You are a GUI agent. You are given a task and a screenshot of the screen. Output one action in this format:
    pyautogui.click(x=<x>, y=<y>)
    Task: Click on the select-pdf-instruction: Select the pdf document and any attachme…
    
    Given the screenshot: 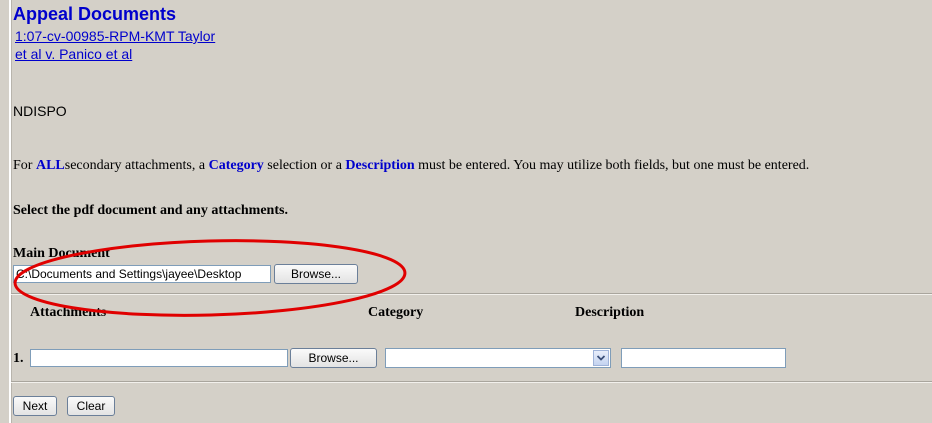 What is the action you would take?
    pyautogui.click(x=150, y=210)
    